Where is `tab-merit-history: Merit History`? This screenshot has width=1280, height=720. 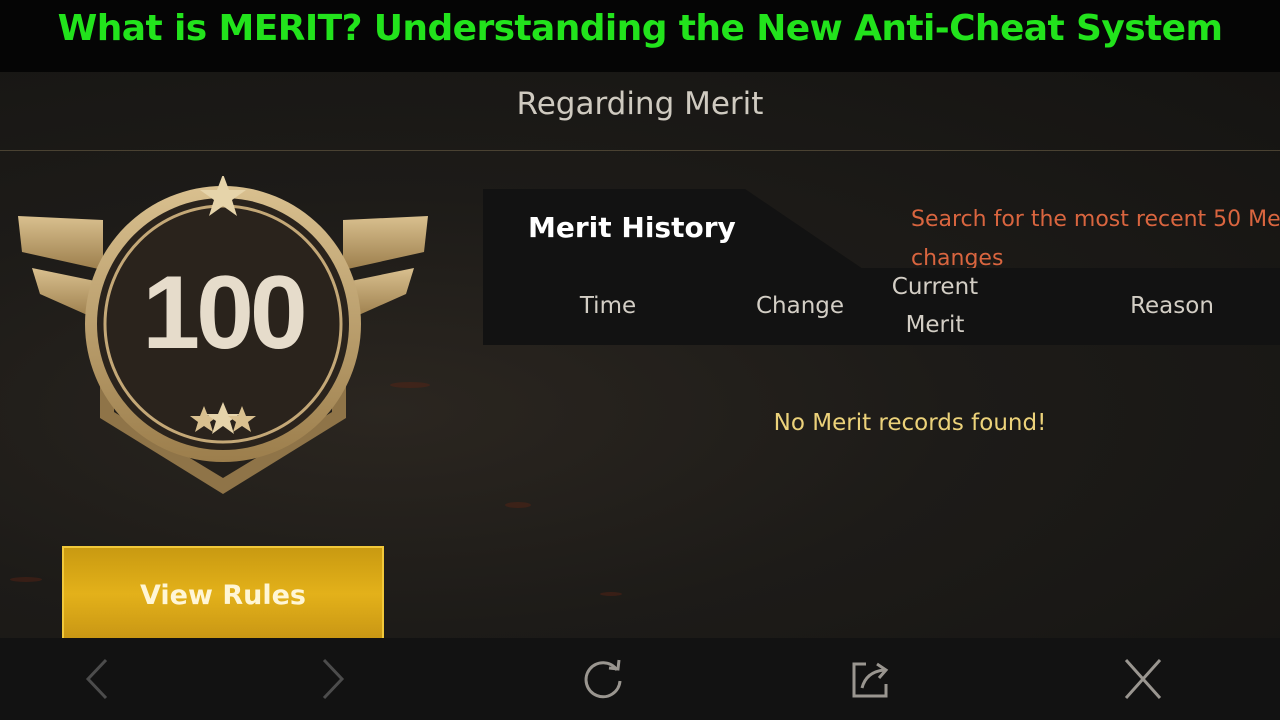 tab-merit-history: Merit History is located at coordinates (673, 229).